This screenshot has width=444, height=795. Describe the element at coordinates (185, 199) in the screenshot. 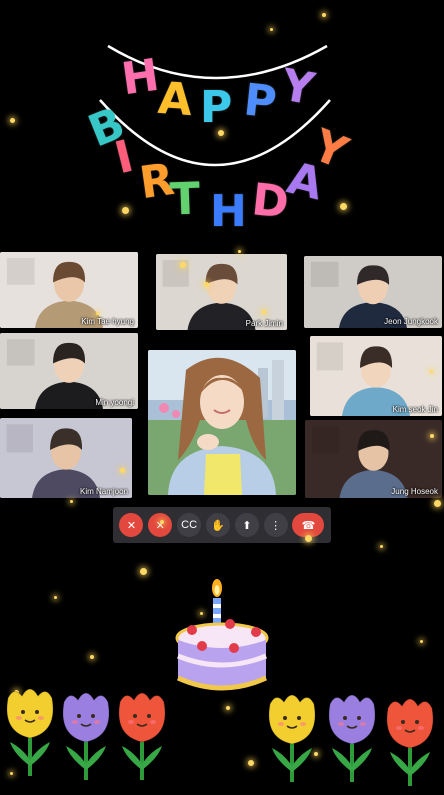

I see `banner-letter: T` at that location.